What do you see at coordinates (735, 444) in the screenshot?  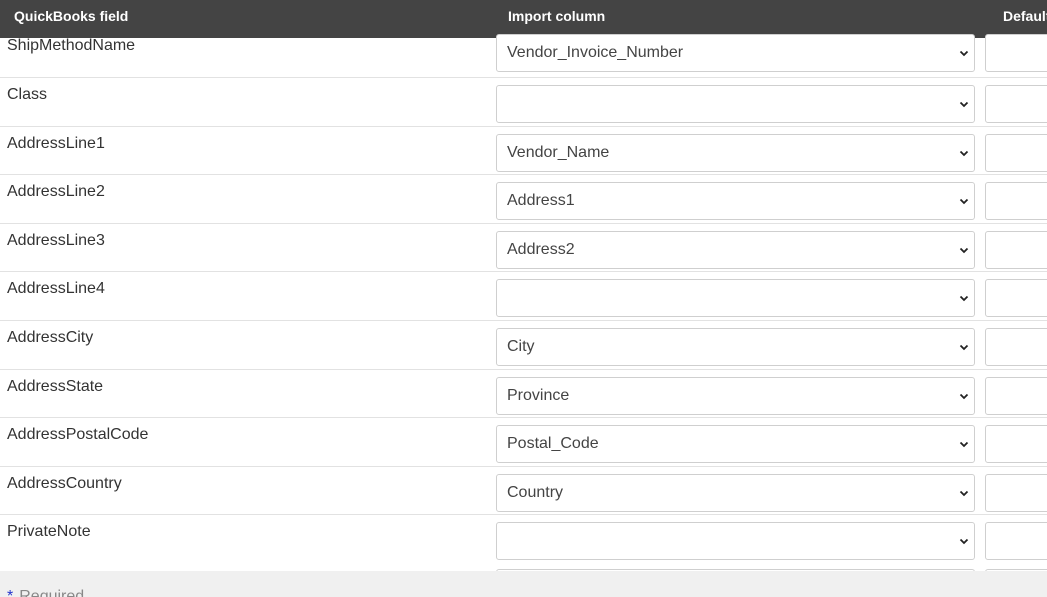 I see `import-column-select: Postal_Code` at bounding box center [735, 444].